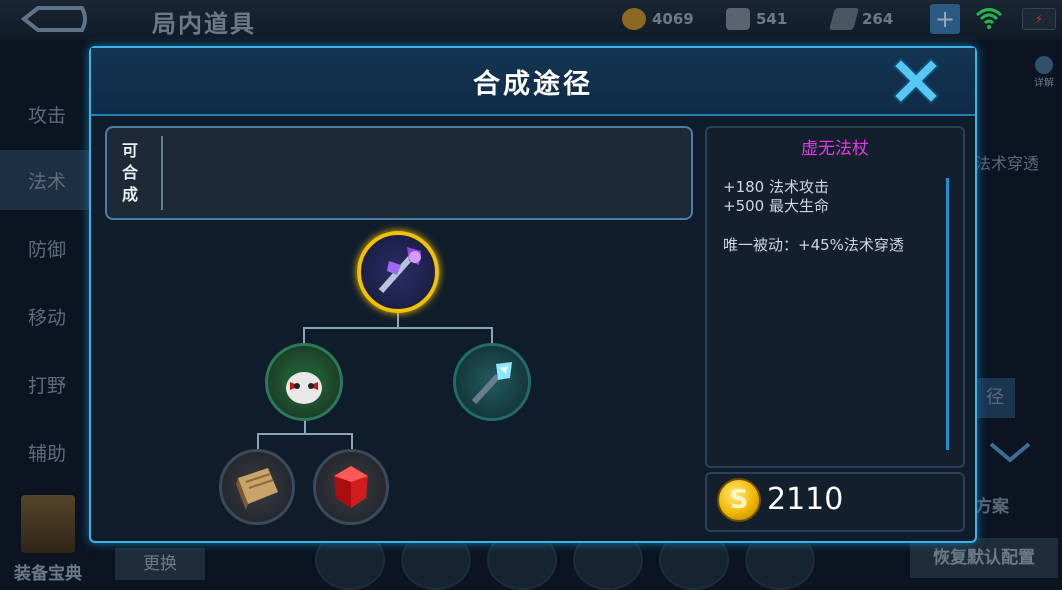 This screenshot has width=1062, height=590. I want to click on sidebar-item-magic: 法术, so click(48, 180).